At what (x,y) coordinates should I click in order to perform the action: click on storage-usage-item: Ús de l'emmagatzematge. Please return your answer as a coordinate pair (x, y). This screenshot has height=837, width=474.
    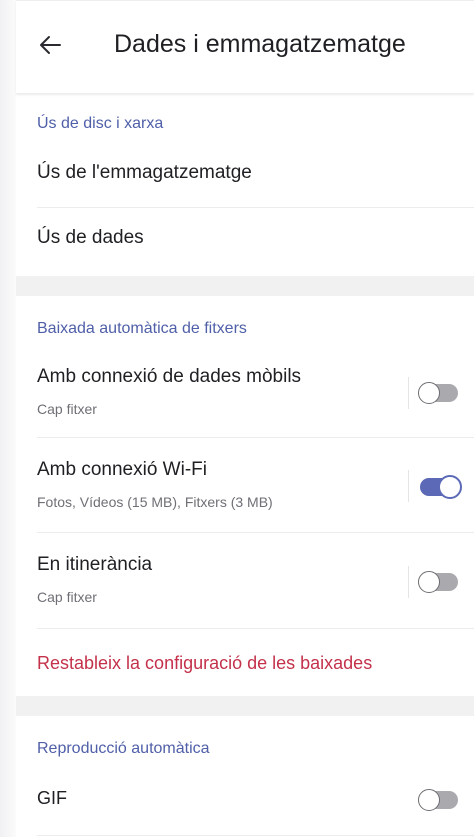
    Looking at the image, I should click on (255, 175).